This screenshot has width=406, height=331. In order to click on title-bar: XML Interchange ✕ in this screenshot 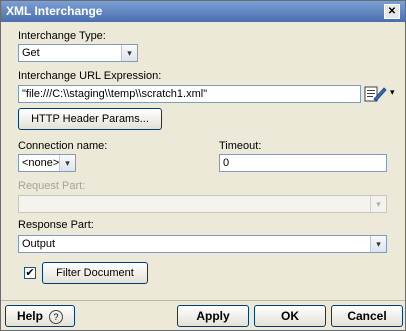, I will do `click(203, 11)`.